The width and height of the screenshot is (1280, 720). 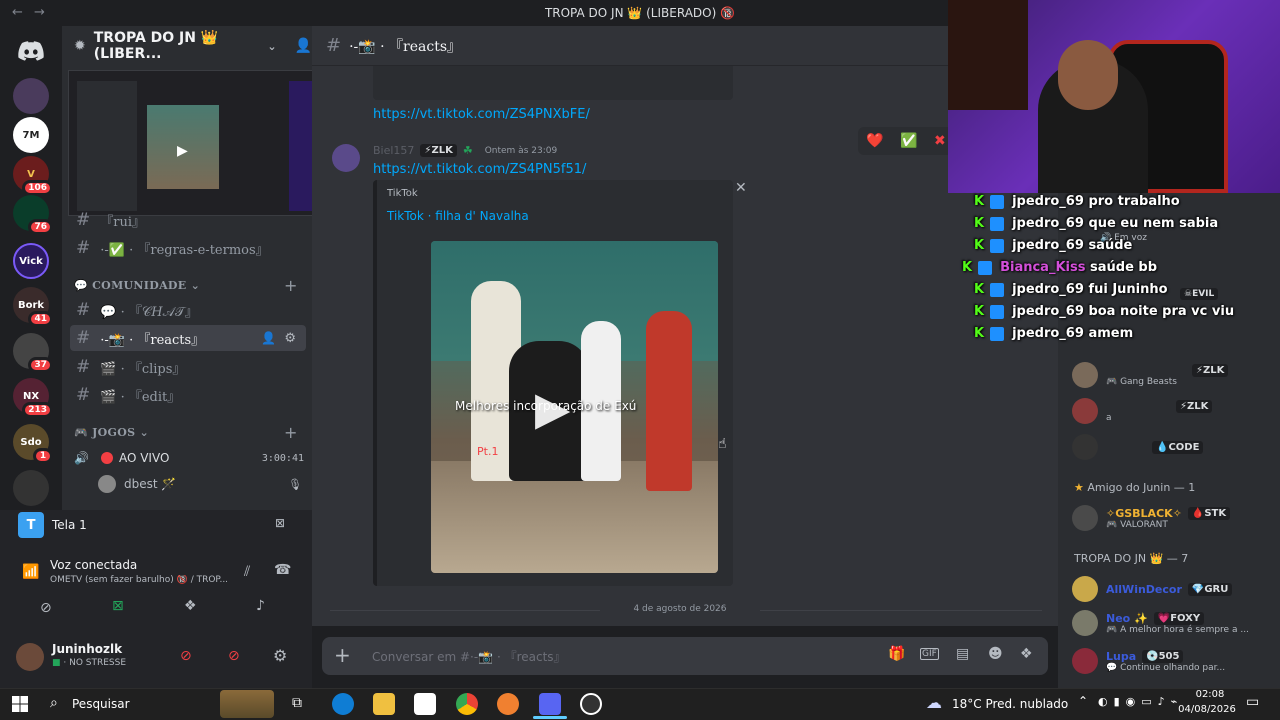 What do you see at coordinates (290, 338) in the screenshot?
I see `gear-icon: ⚙` at bounding box center [290, 338].